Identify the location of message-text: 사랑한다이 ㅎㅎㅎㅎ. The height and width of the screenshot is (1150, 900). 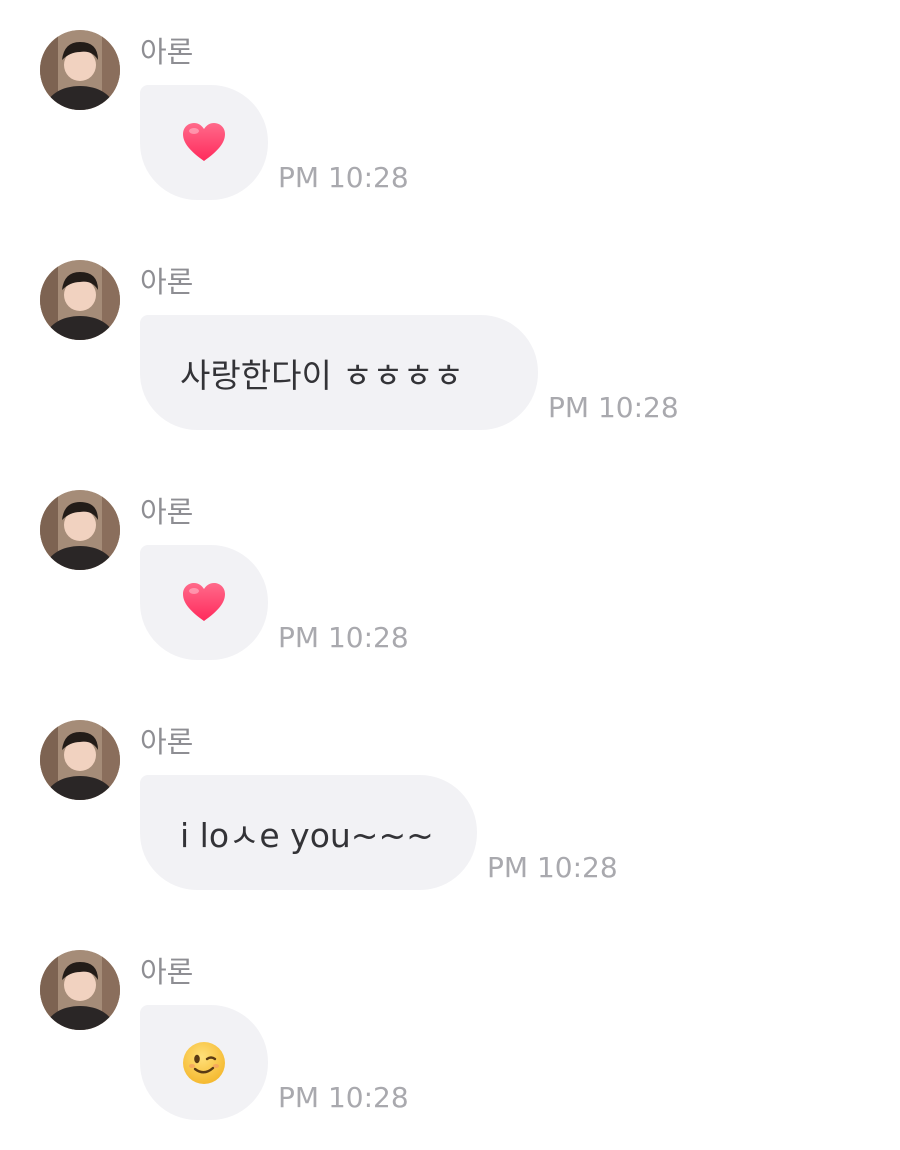
(322, 375).